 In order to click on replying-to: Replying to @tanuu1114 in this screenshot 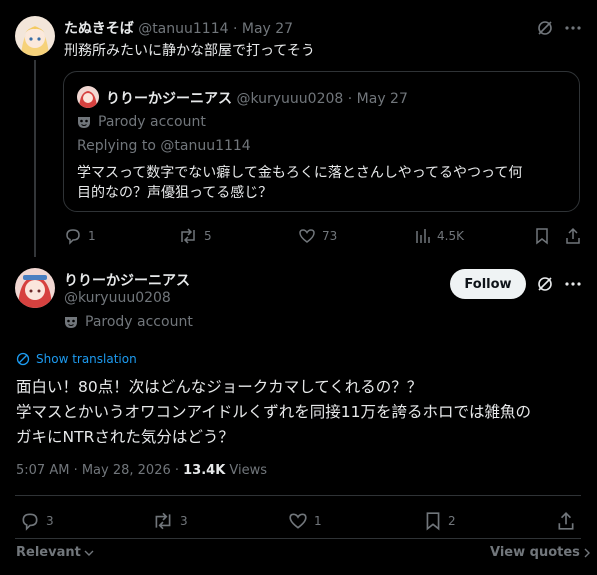, I will do `click(164, 146)`.